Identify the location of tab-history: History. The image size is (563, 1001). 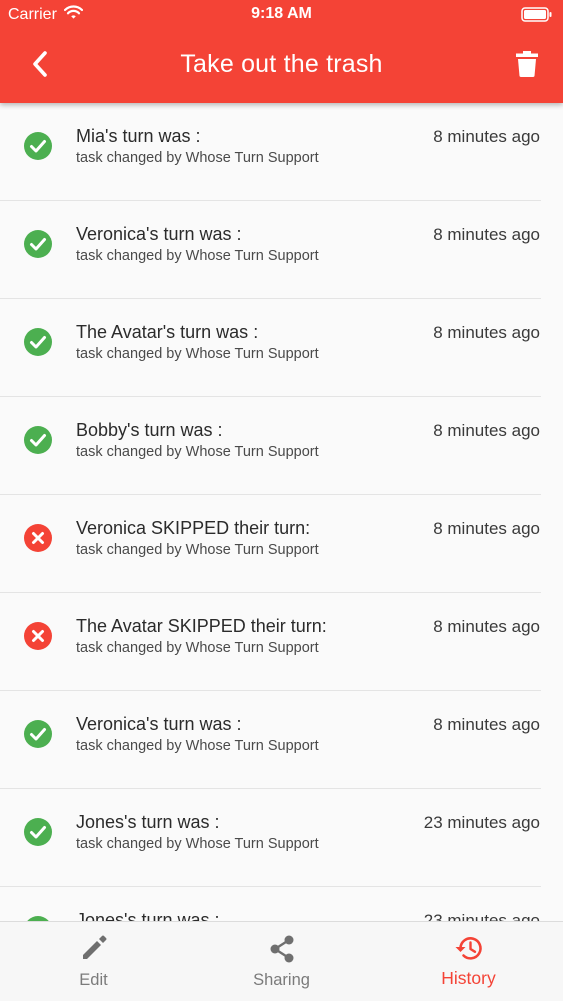
(468, 961).